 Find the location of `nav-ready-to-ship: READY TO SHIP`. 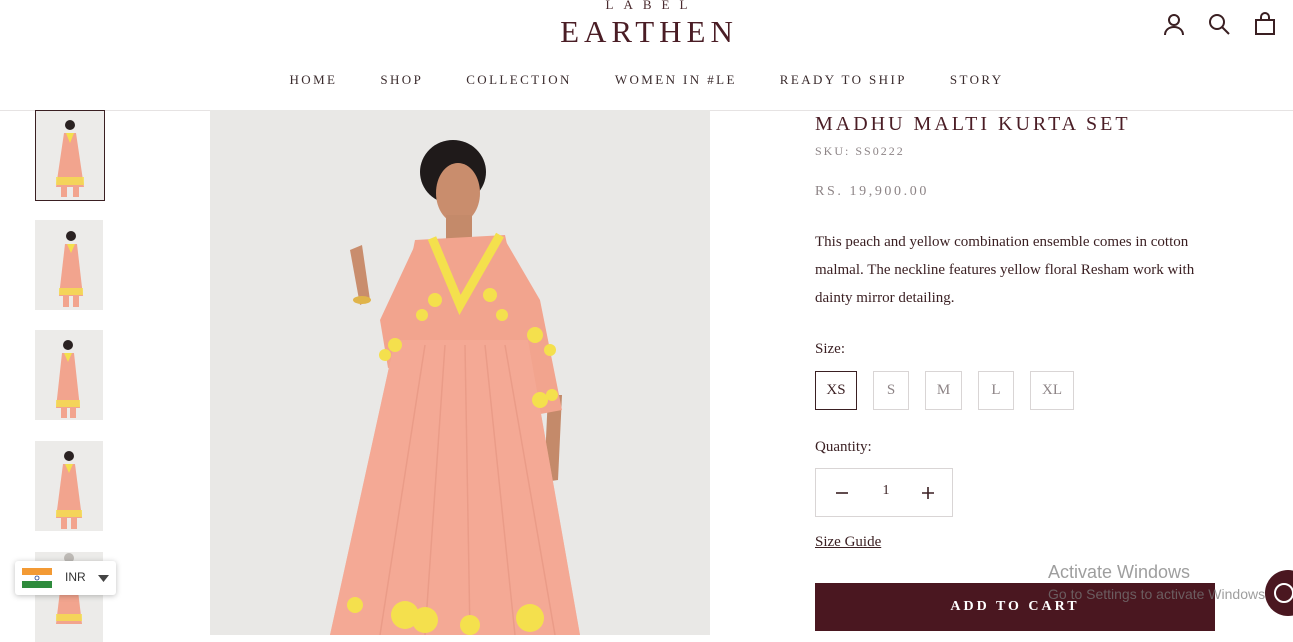

nav-ready-to-ship: READY TO SHIP is located at coordinates (843, 80).